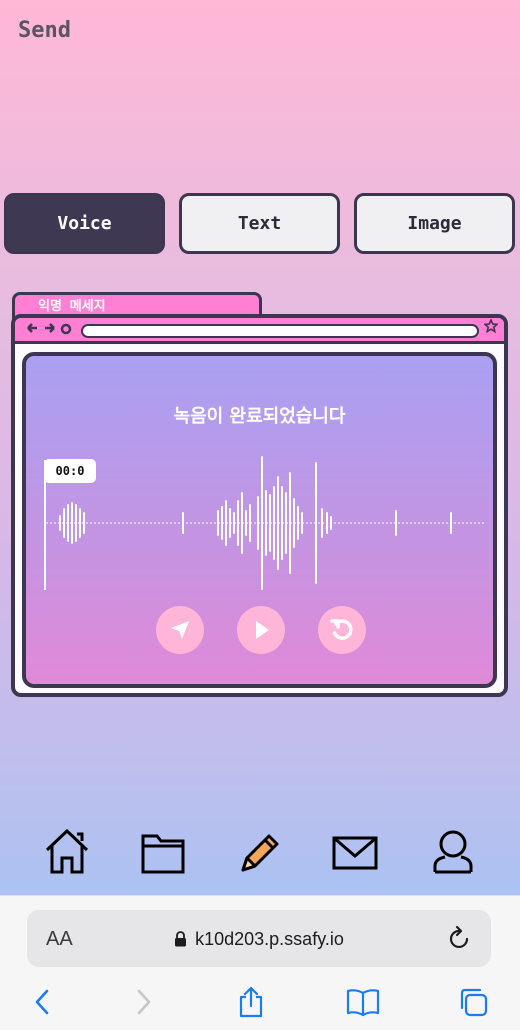 The image size is (520, 1030). Describe the element at coordinates (84, 223) in the screenshot. I see `tab-voice: Voice` at that location.